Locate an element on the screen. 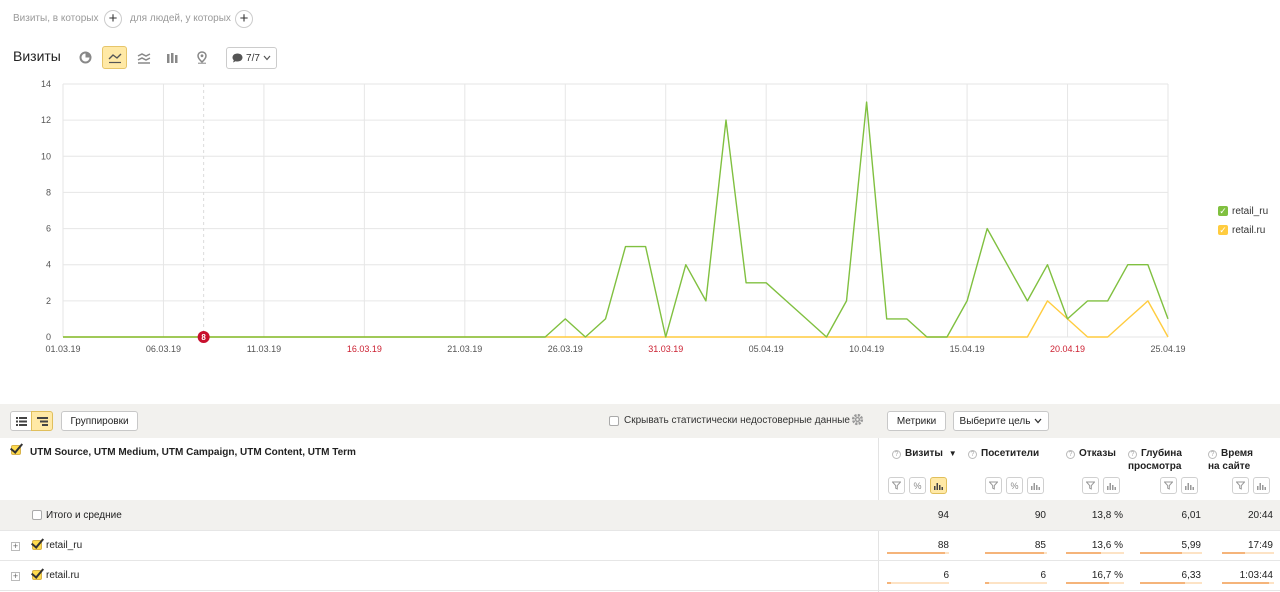 Image resolution: width=1280 pixels, height=592 pixels. legend-item-retail-dot-ru: ✓ retail.ru is located at coordinates (1241, 230).